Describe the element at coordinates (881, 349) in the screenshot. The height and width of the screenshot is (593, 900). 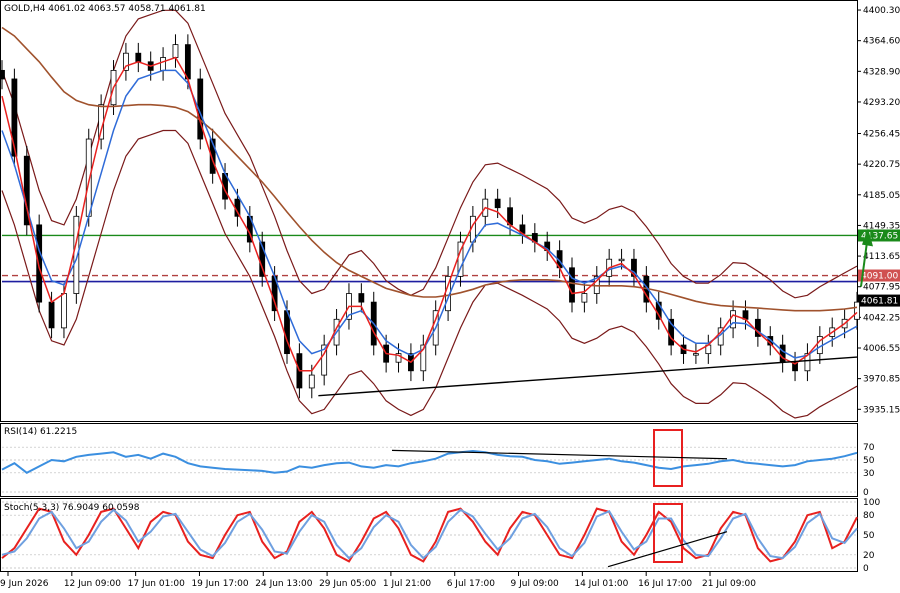
I see `price-tick-label: 4006.55` at that location.